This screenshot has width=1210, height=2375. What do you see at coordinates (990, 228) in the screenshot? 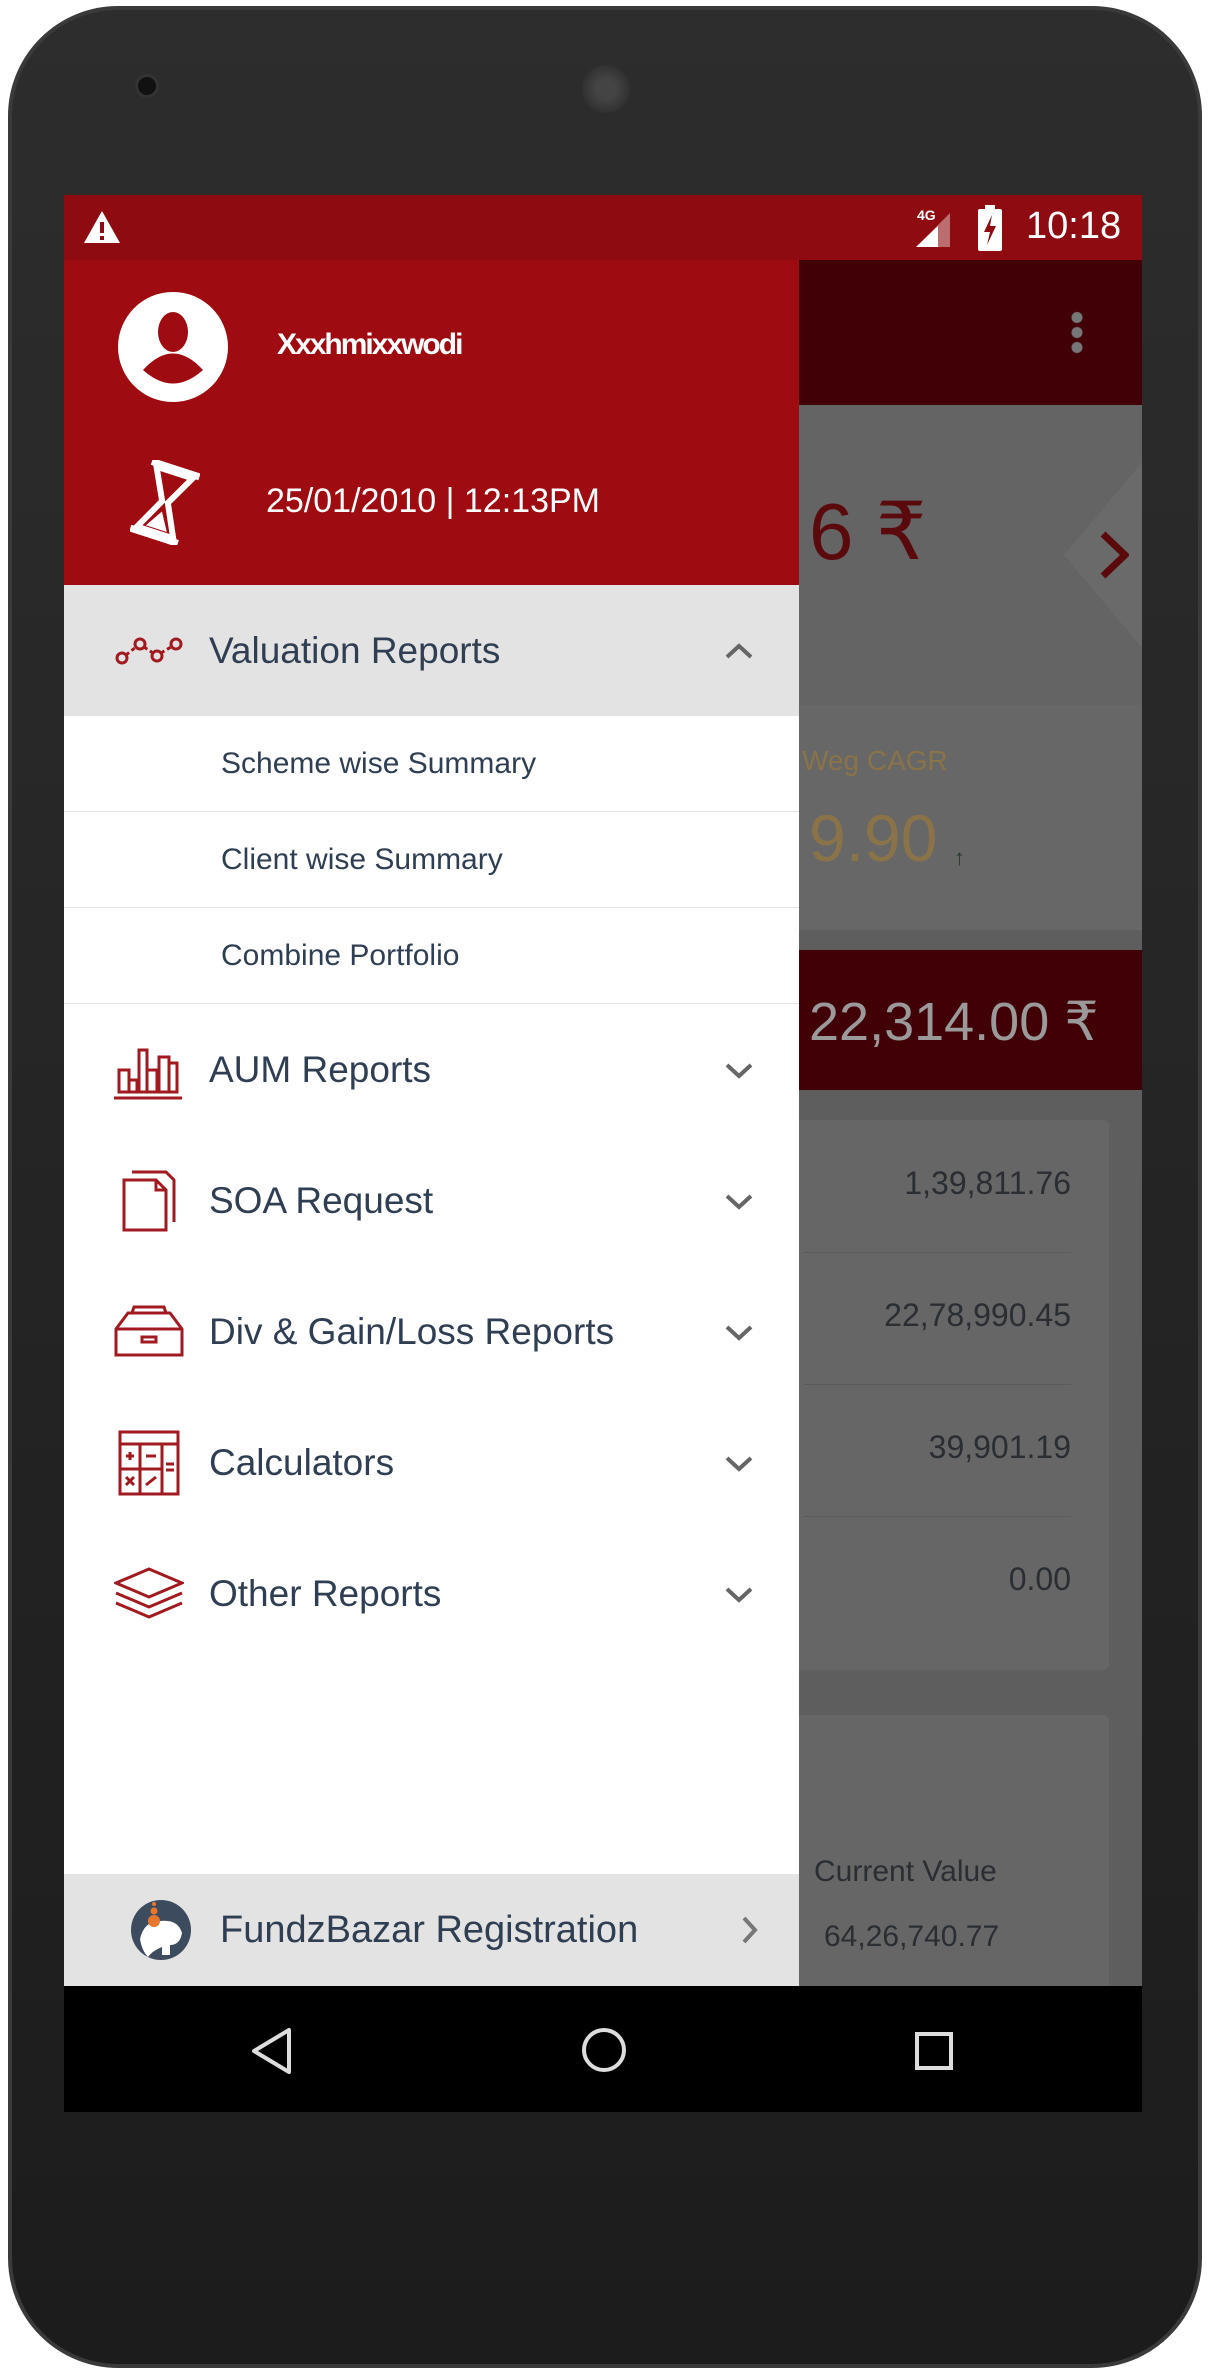
I see `battery-charging-icon` at bounding box center [990, 228].